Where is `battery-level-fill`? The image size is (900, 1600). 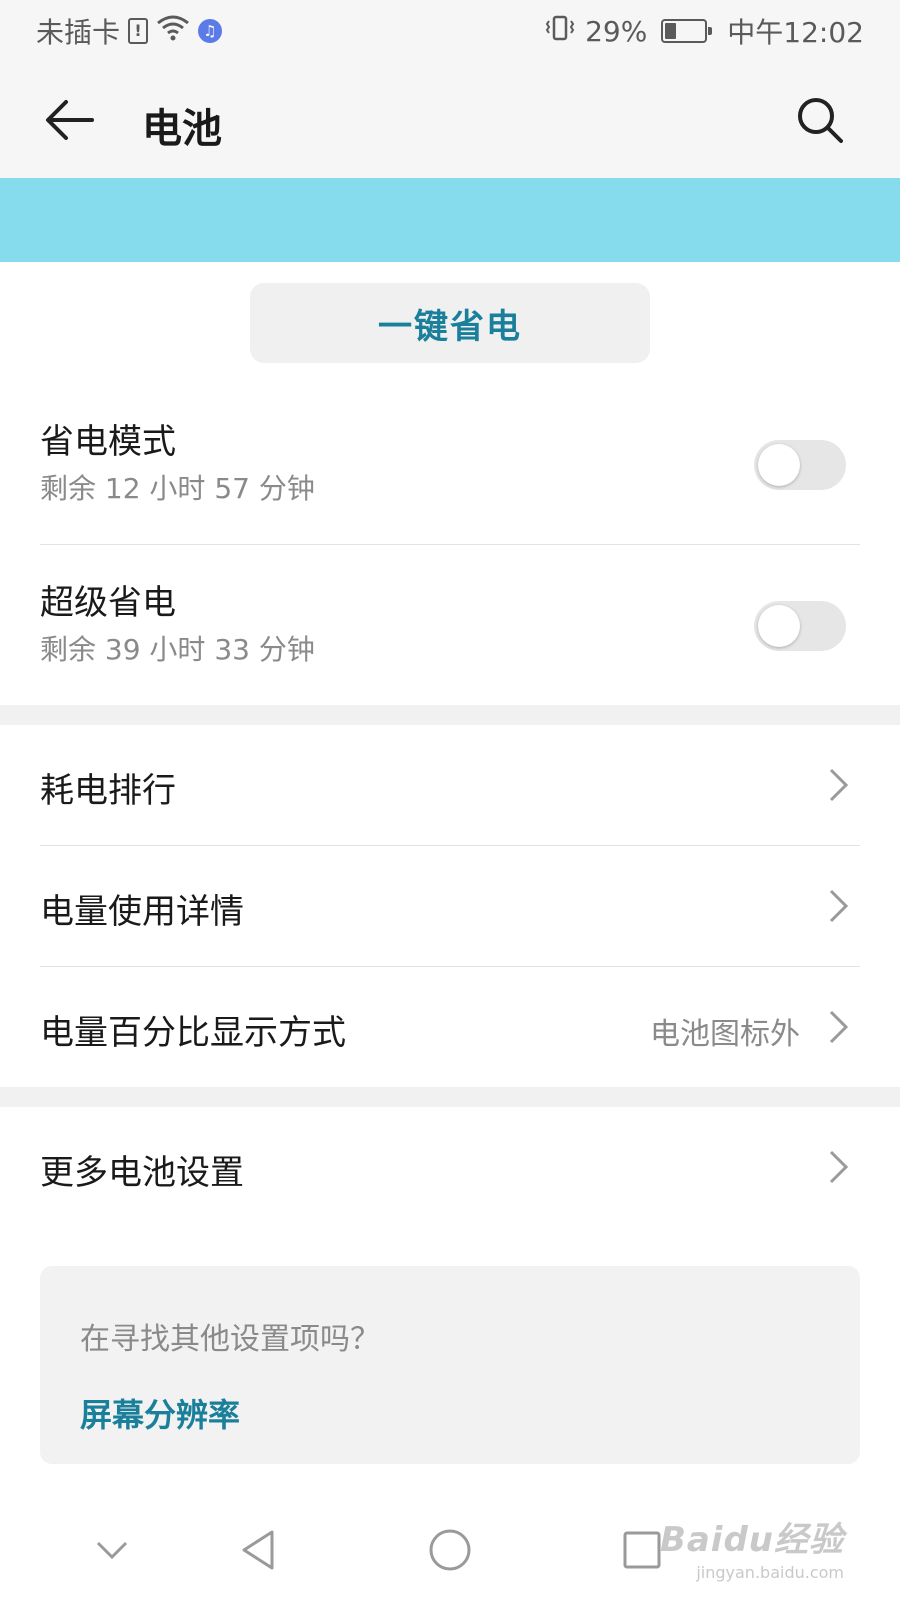
battery-level-fill is located at coordinates (671, 31).